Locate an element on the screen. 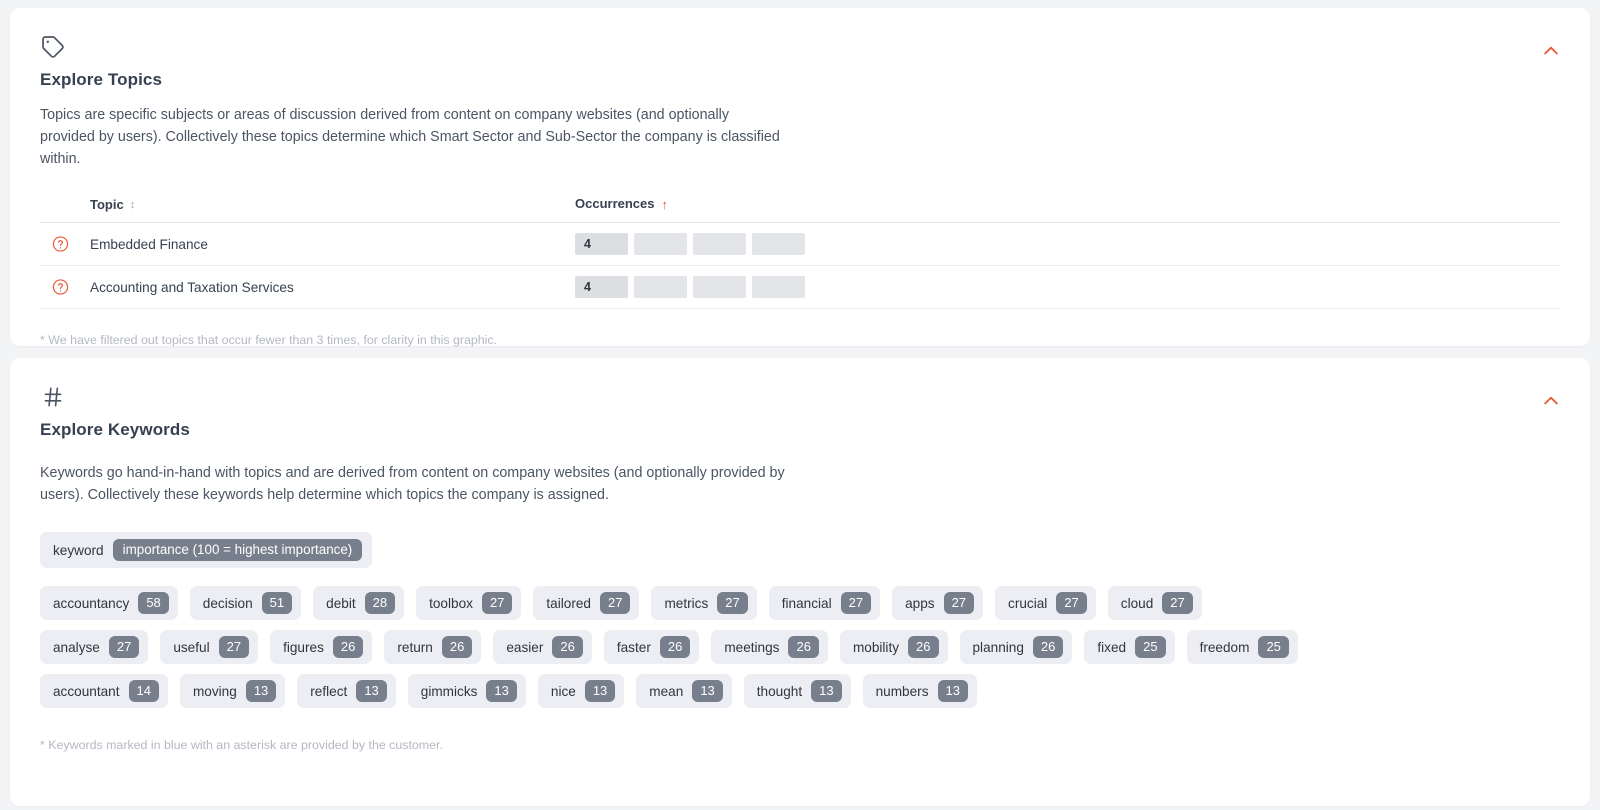 This screenshot has height=810, width=1600. keyword-chip: meetings 26 is located at coordinates (769, 647).